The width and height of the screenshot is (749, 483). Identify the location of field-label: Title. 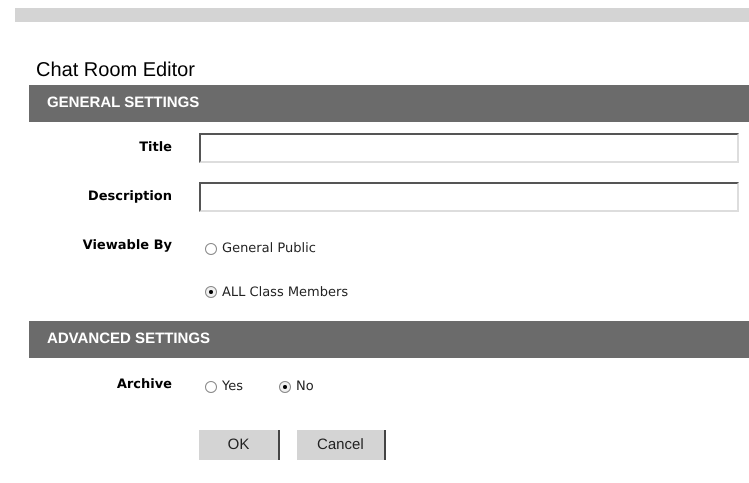
(155, 148).